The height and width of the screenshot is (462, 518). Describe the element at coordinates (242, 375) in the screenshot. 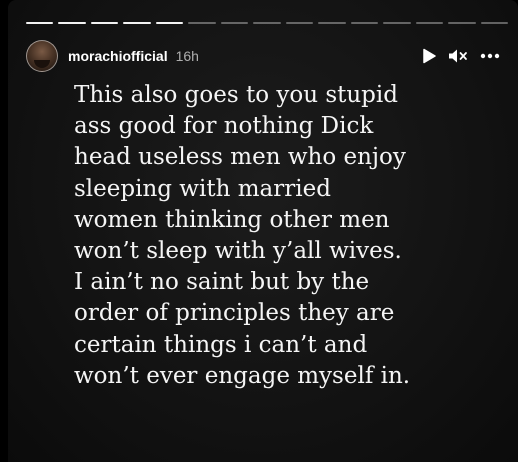

I see `caption-line: won’t ever engage myself in.` at that location.